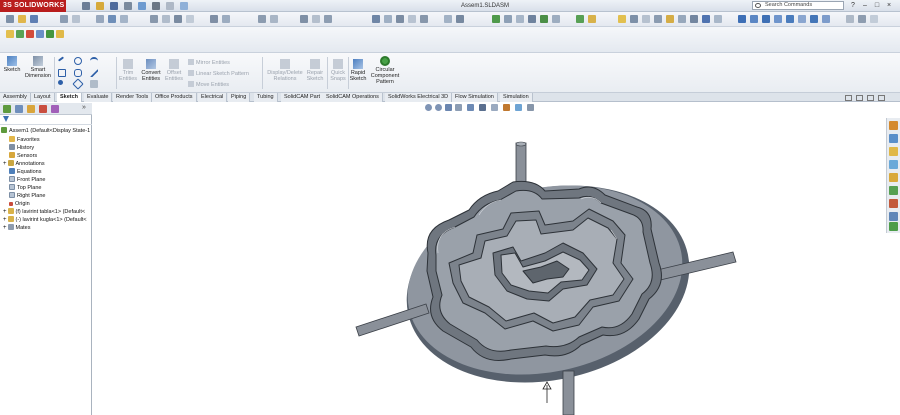 The width and height of the screenshot is (900, 415). What do you see at coordinates (358, 70) in the screenshot?
I see `rapid-sketch-button: Rapid Sketch` at bounding box center [358, 70].